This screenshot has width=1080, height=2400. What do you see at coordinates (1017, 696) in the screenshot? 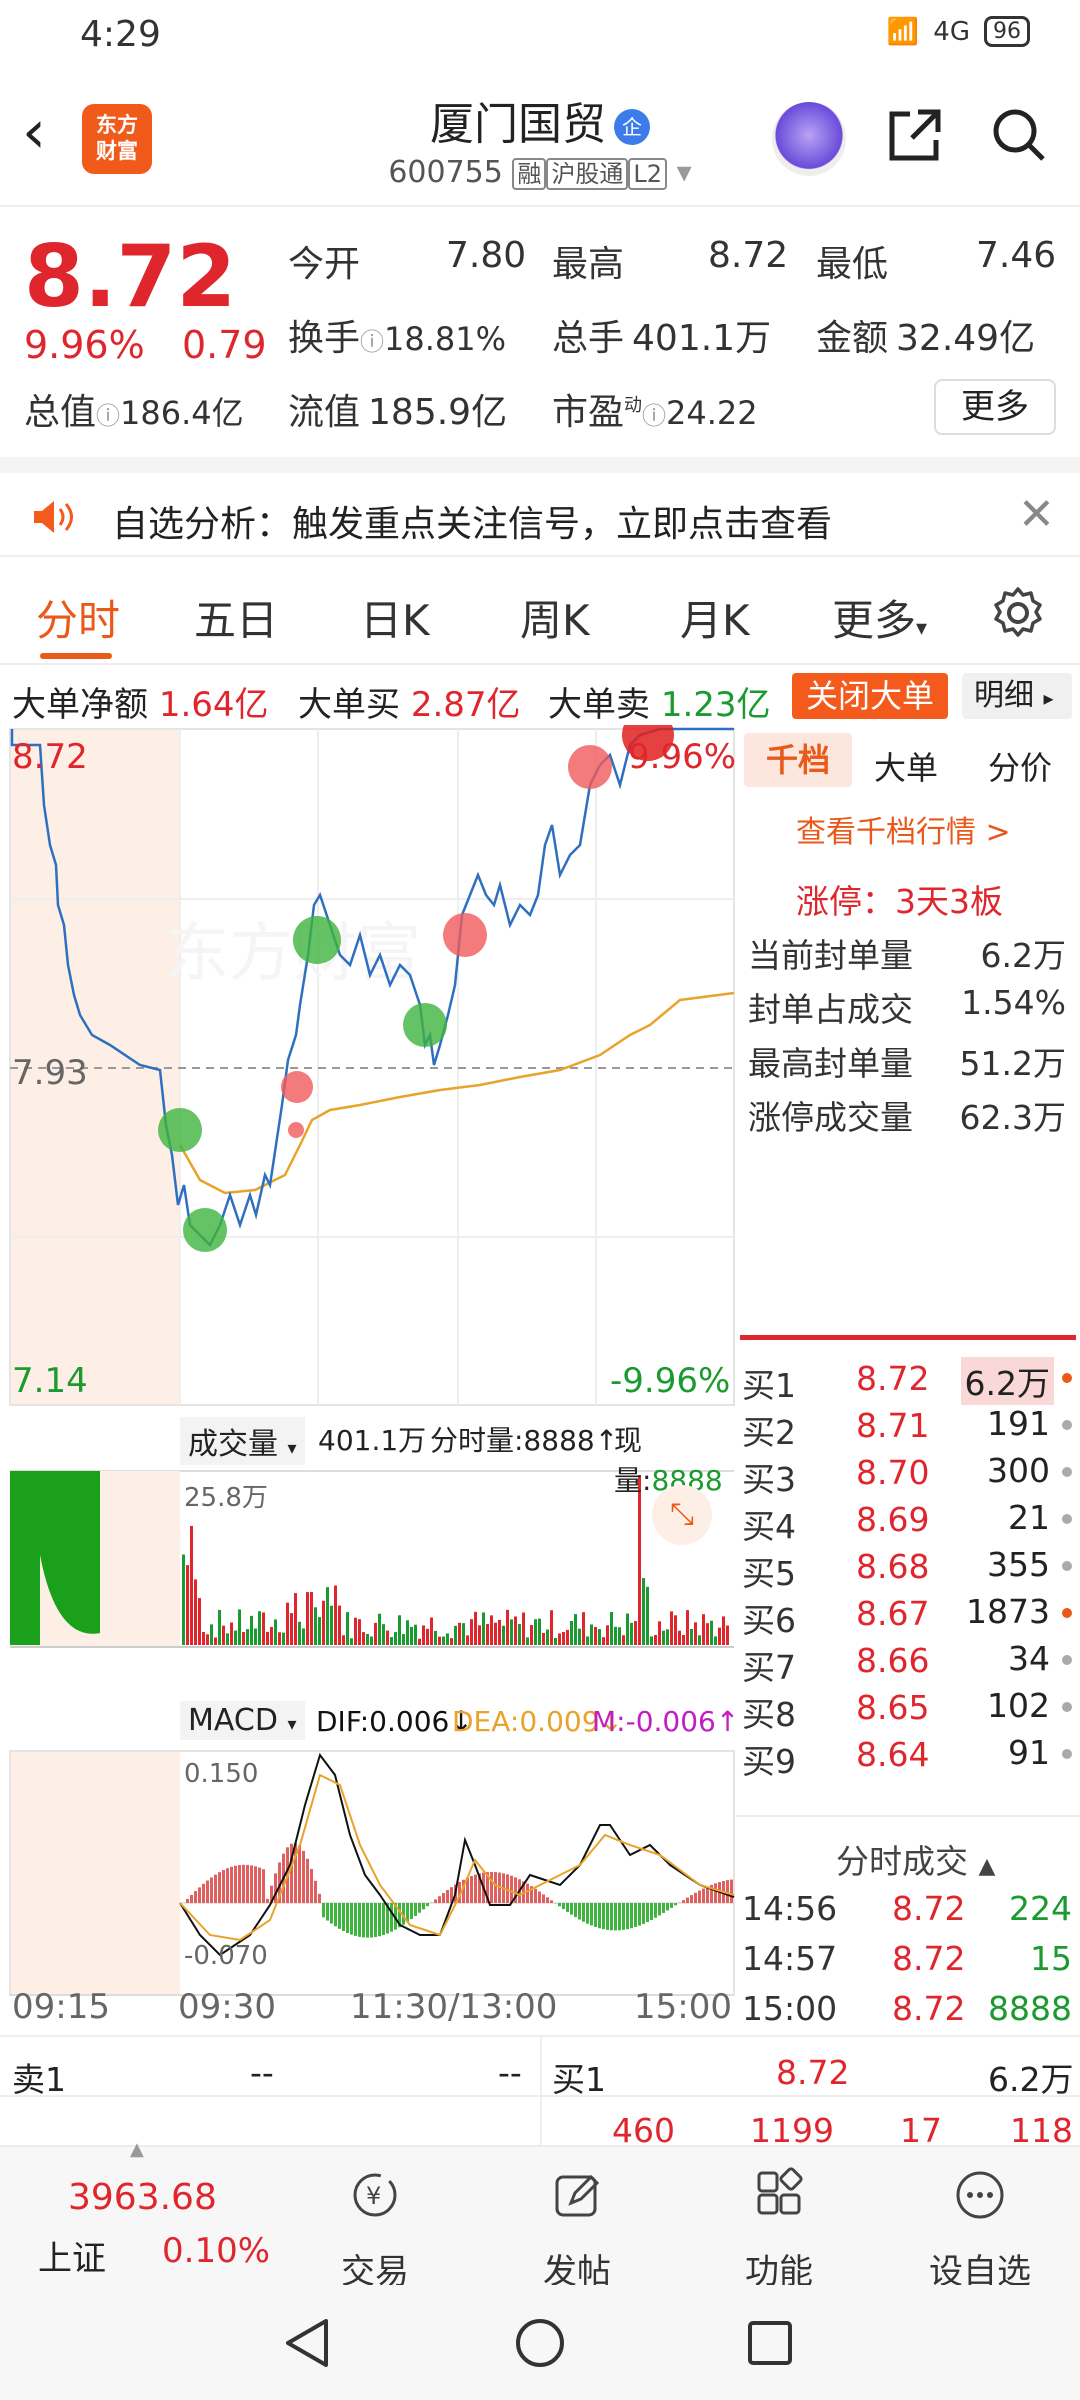
I see `detail-button: 明细 ▸` at bounding box center [1017, 696].